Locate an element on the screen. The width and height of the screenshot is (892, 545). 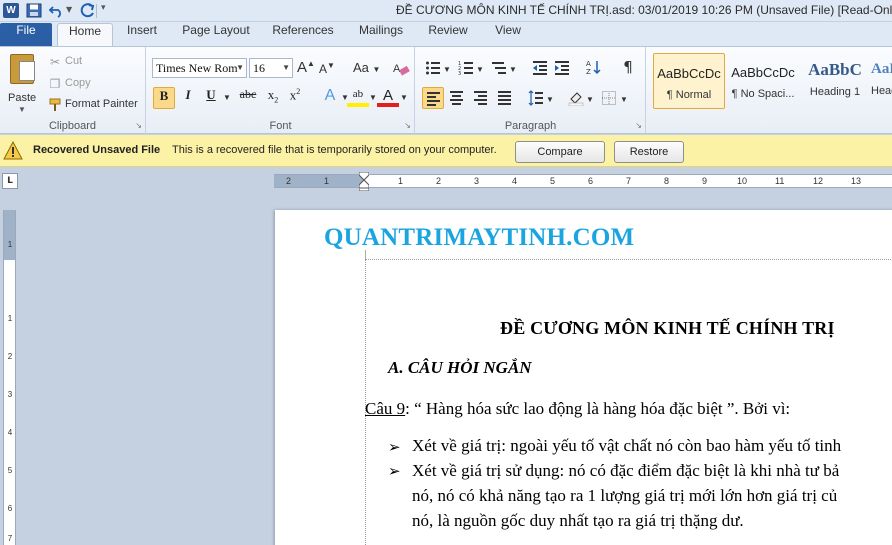
style-normal: AaBbCcDc ¶ Normal is located at coordinates (689, 81).